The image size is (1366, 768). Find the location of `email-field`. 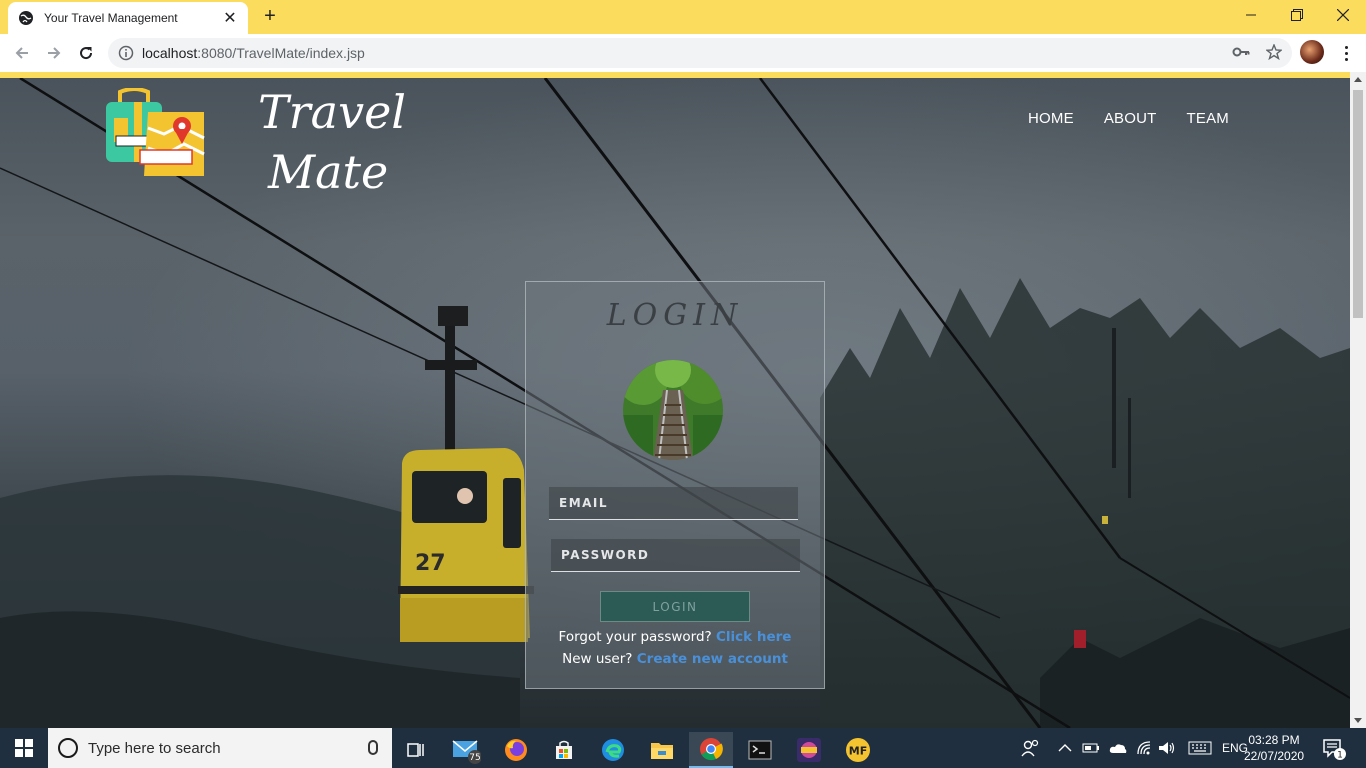

email-field is located at coordinates (673, 503).